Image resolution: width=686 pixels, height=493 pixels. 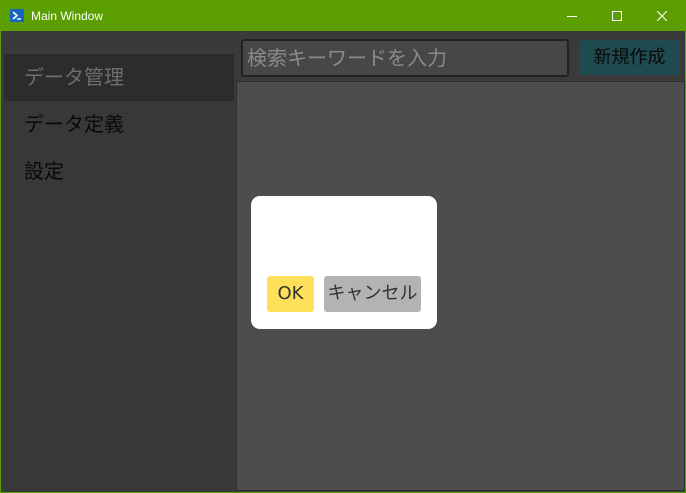 What do you see at coordinates (67, 16) in the screenshot?
I see `window-title: Main Window` at bounding box center [67, 16].